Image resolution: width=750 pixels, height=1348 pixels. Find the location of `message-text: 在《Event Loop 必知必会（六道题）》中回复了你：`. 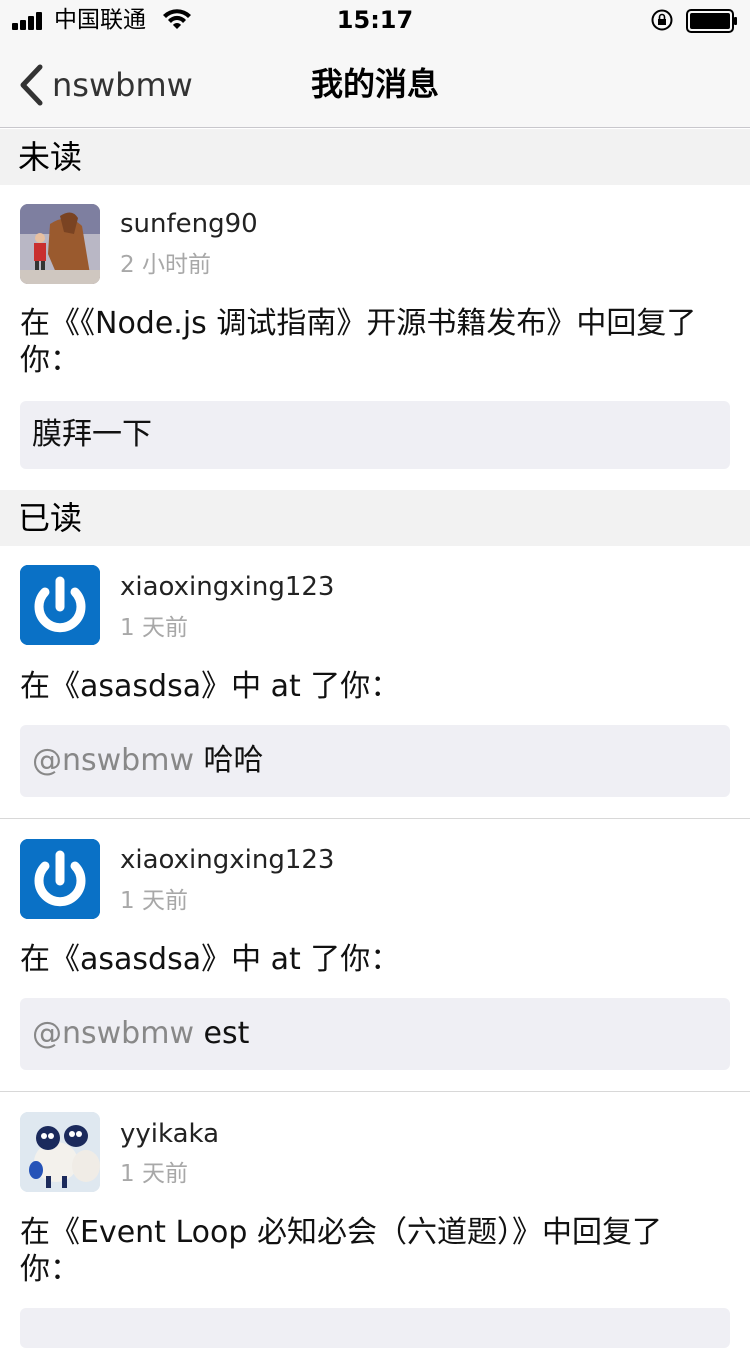

message-text: 在《Event Loop 必知必会（六道题）》中回复了你： is located at coordinates (341, 1251).